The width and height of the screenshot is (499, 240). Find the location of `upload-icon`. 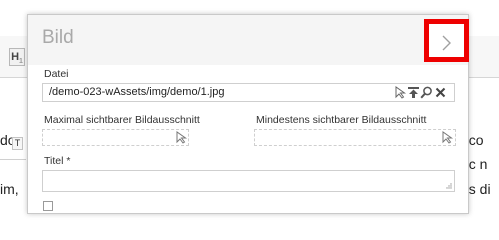

upload-icon is located at coordinates (413, 92).